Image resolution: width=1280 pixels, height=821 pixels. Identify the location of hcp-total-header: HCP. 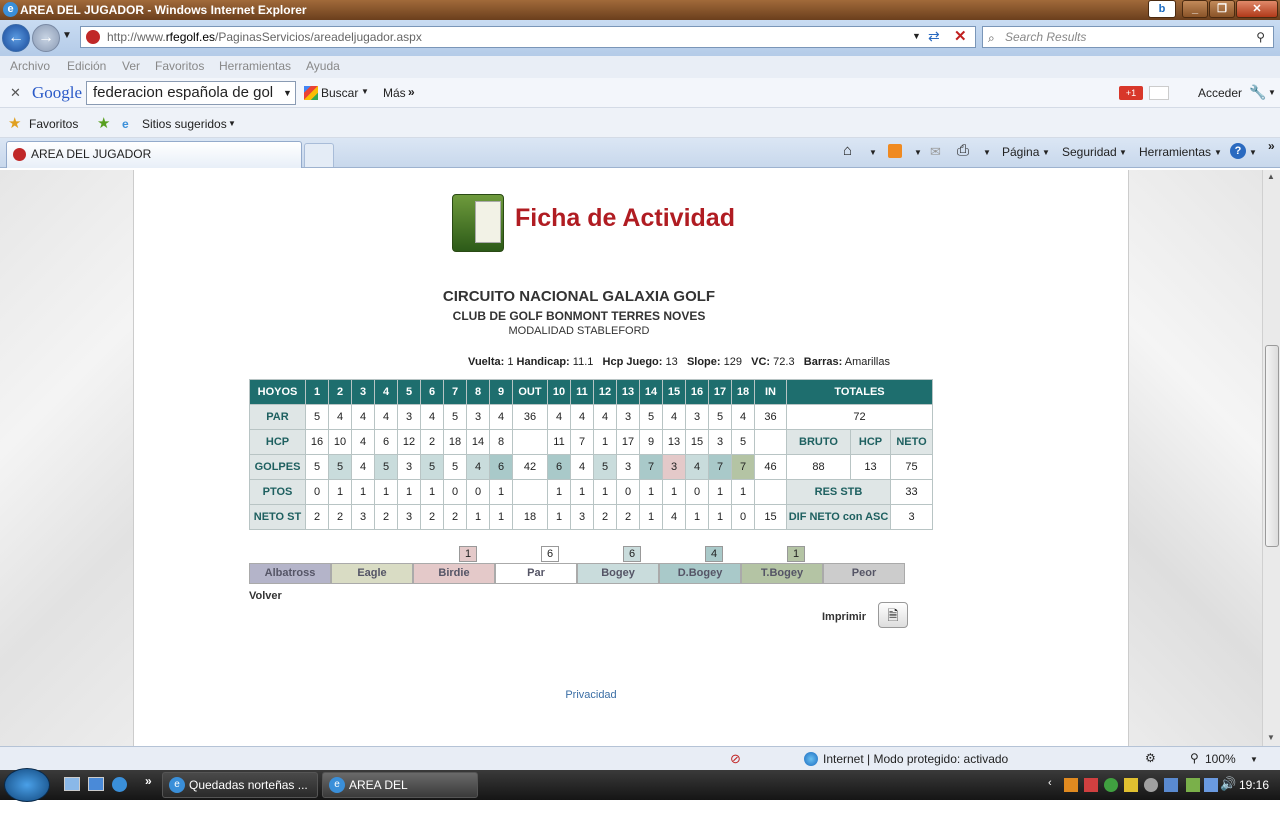
(870, 442).